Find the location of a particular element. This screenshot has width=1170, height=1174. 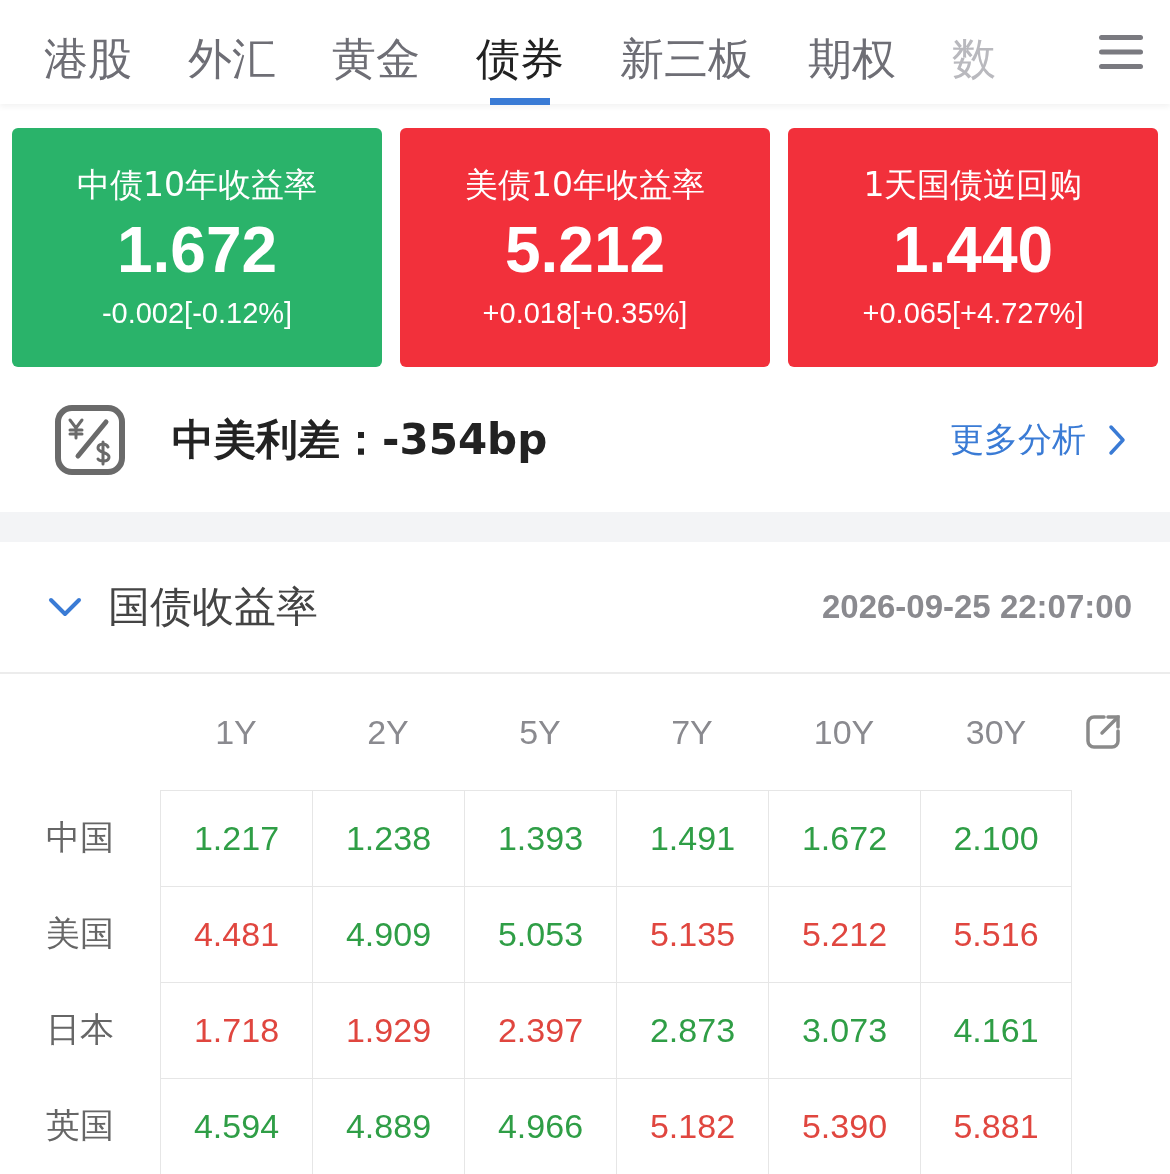

menu-icon is located at coordinates (1121, 52).